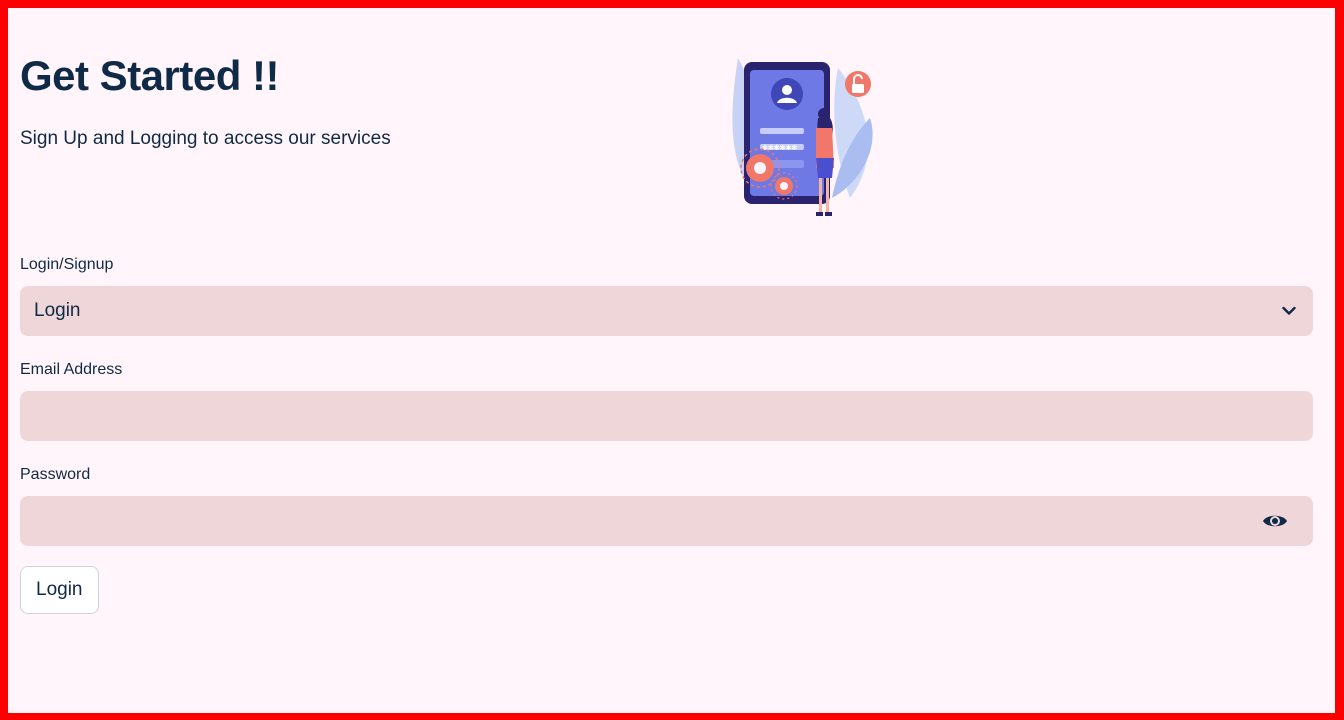  I want to click on page-title: Get Started !!, so click(150, 75).